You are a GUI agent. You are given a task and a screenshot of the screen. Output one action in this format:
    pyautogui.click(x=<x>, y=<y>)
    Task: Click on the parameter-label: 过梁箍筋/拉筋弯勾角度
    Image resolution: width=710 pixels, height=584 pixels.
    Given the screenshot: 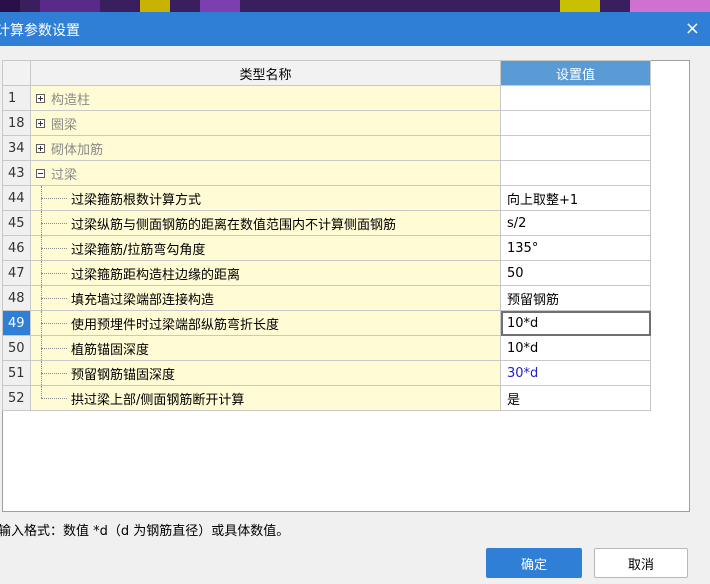 What is the action you would take?
    pyautogui.click(x=138, y=250)
    